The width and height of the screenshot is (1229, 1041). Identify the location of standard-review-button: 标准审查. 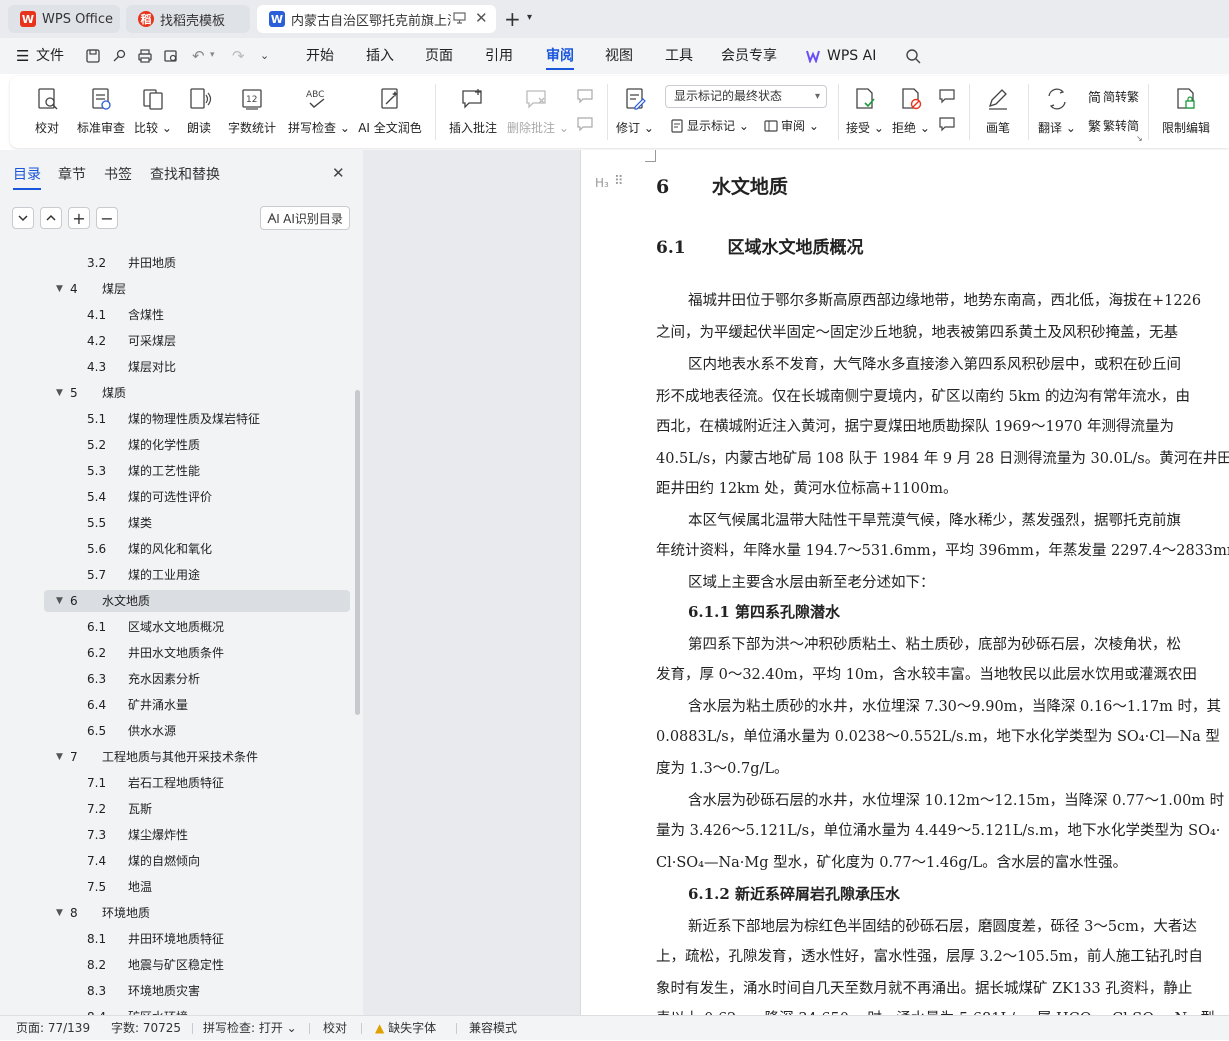
(101, 111).